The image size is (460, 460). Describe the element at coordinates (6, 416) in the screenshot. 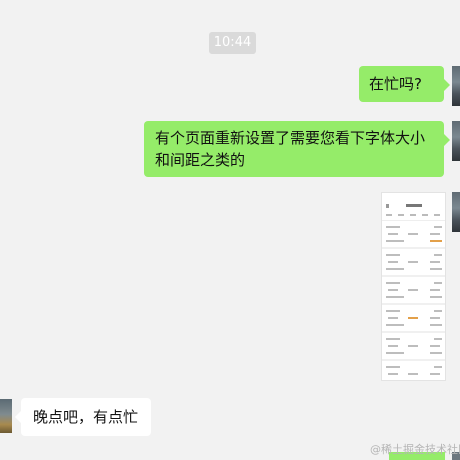

I see `contact-avatar` at that location.